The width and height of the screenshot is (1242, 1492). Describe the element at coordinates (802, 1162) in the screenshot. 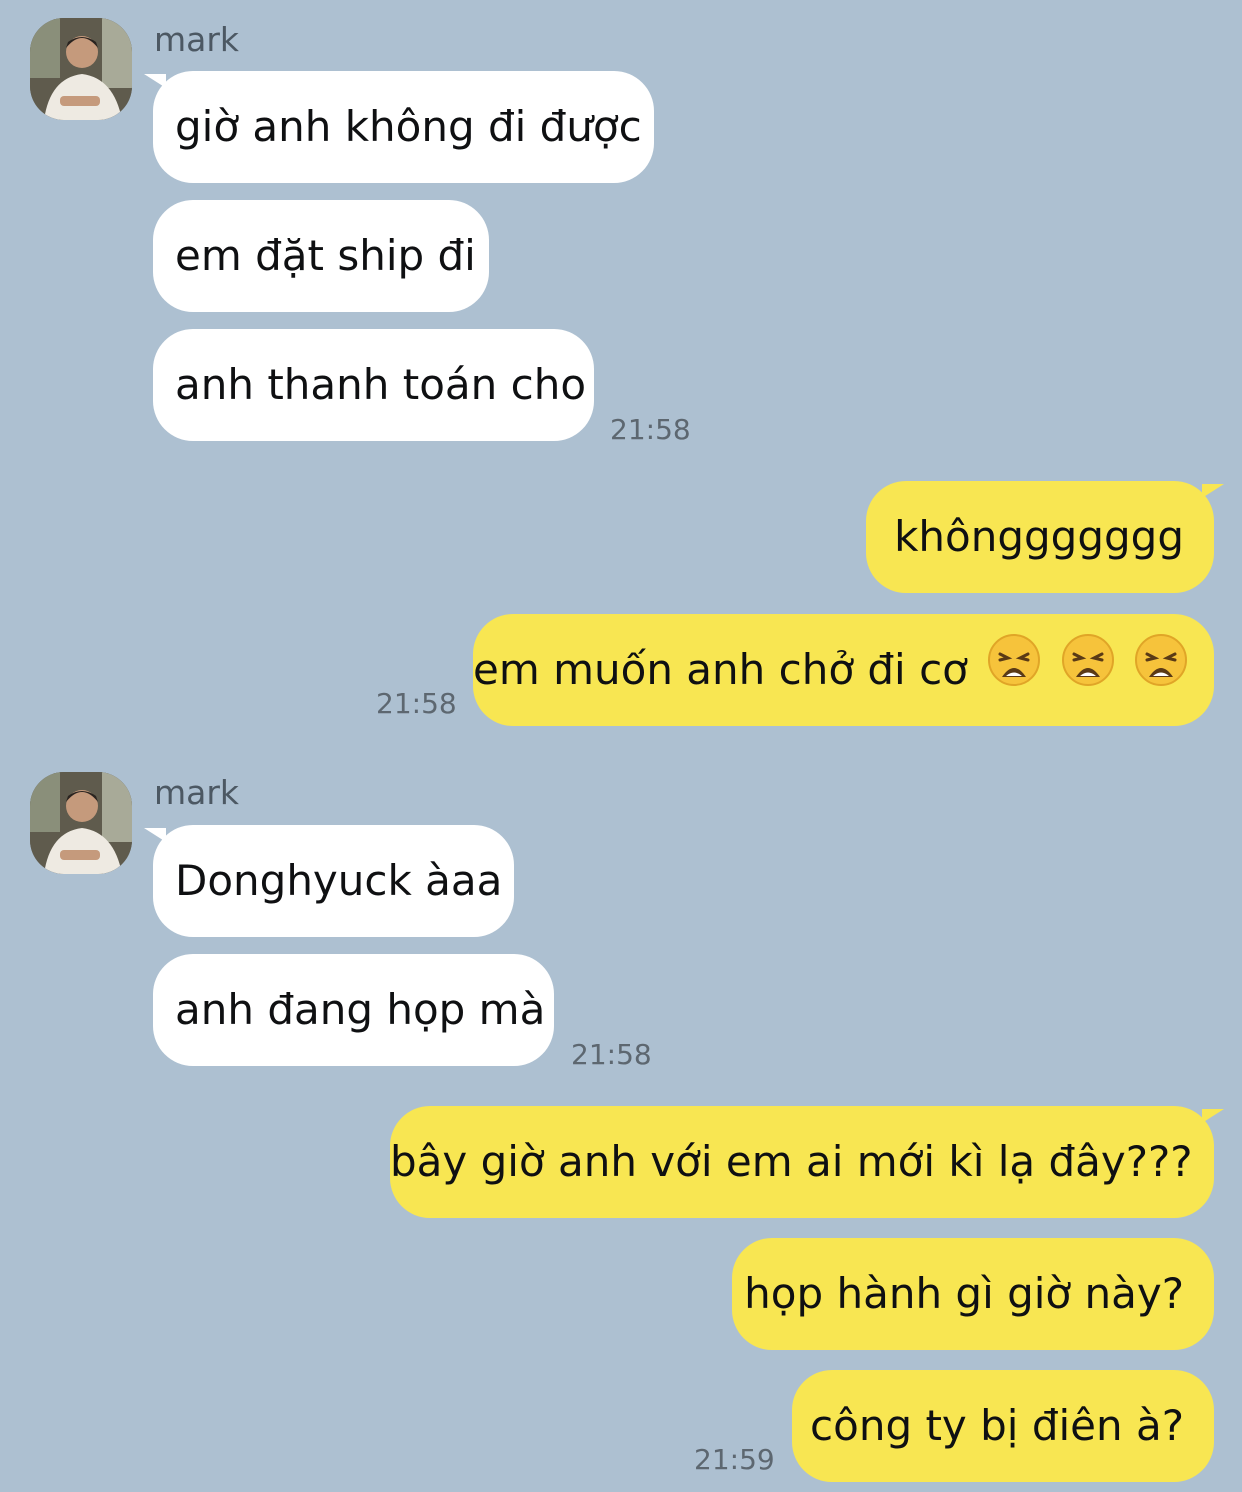

I see `message-bubble-outgoing: bây giờ anh với em ai mới kì lạ đây???` at that location.